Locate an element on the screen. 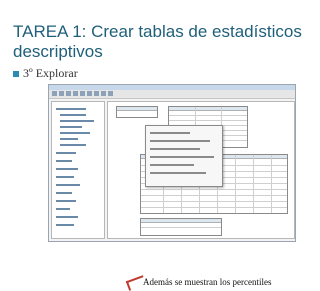 Image resolution: width=320 pixels, height=291 pixels. output-table-bottom is located at coordinates (181, 227).